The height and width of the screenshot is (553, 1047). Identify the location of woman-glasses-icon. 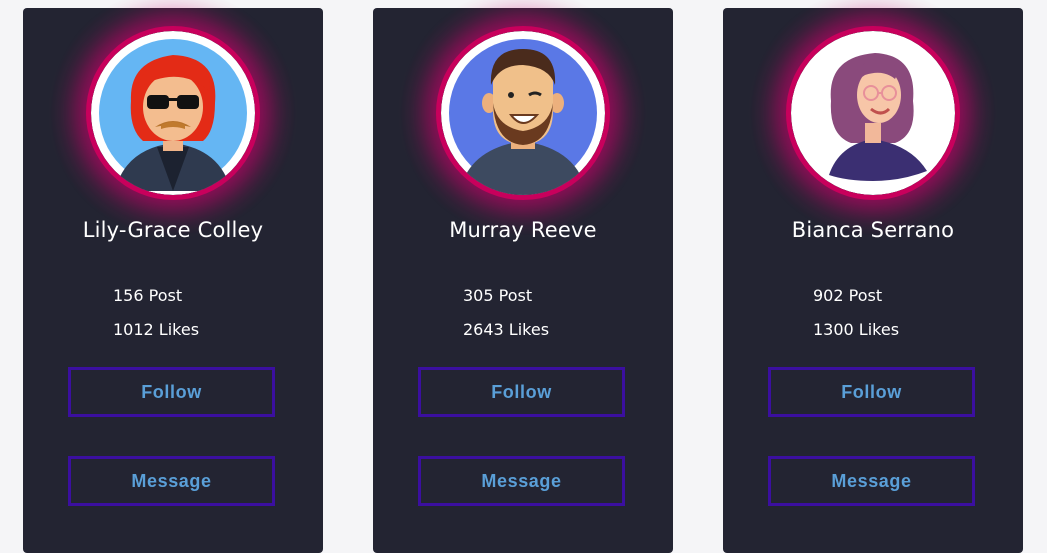
(873, 113).